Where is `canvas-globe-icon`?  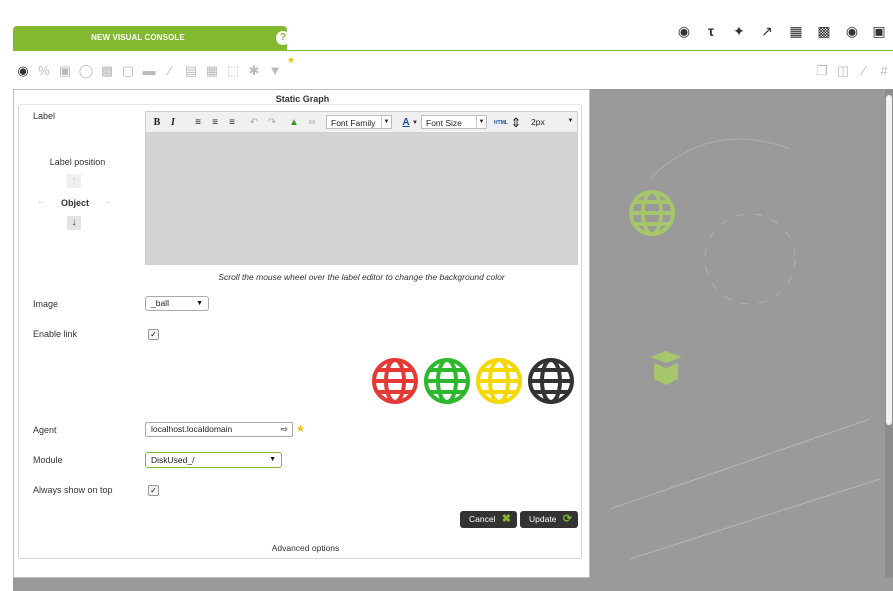 canvas-globe-icon is located at coordinates (652, 213).